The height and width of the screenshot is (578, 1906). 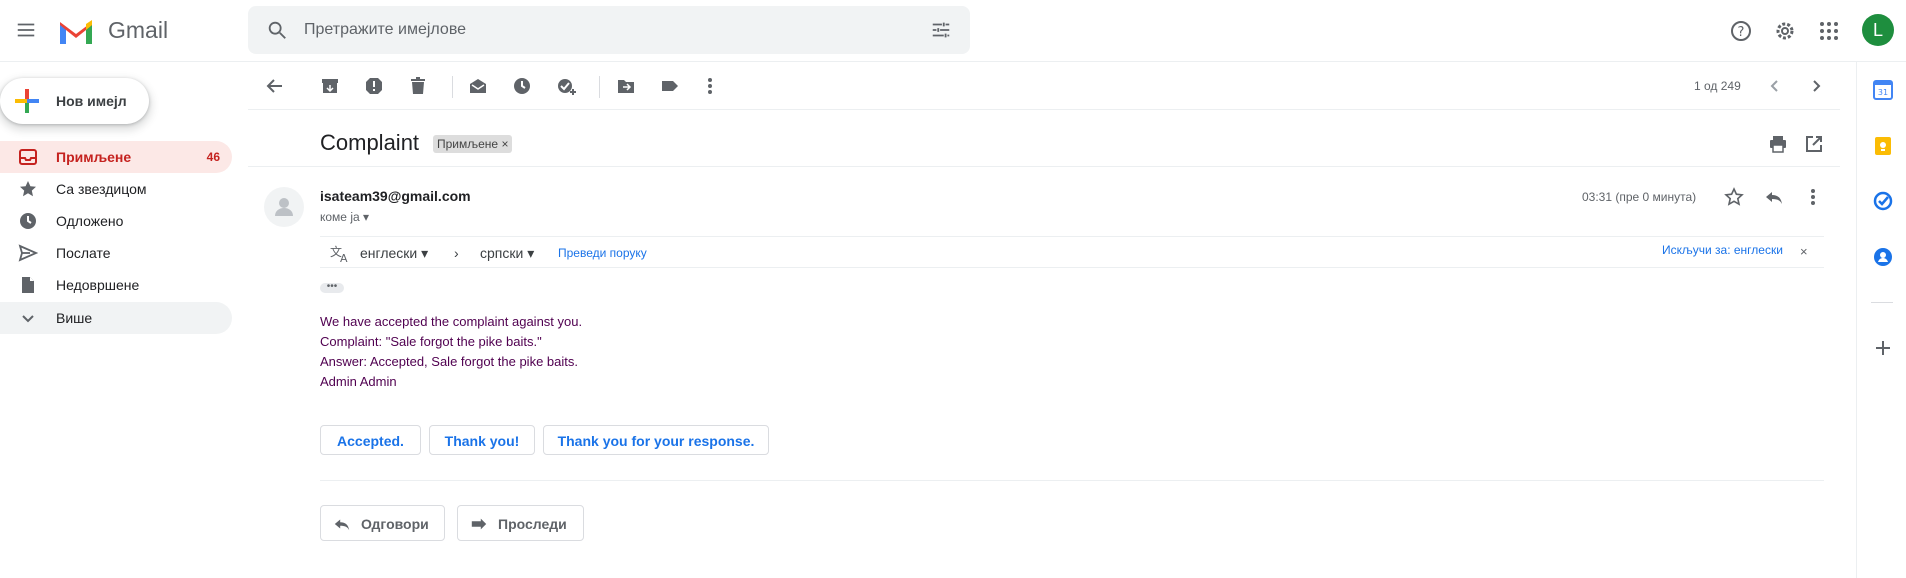 What do you see at coordinates (94, 157) in the screenshot?
I see `sidebar-item-label: Примљене` at bounding box center [94, 157].